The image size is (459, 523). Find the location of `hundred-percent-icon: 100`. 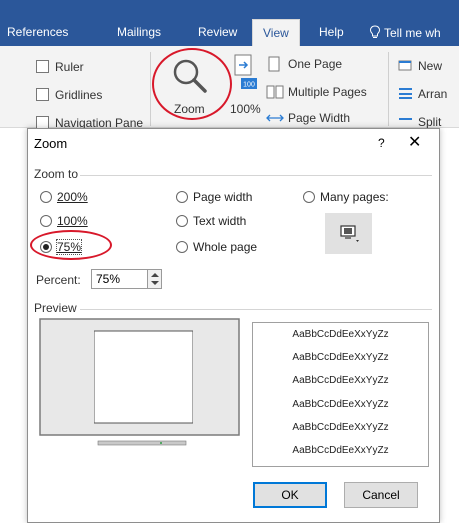

hundred-percent-icon: 100 is located at coordinates (245, 71).